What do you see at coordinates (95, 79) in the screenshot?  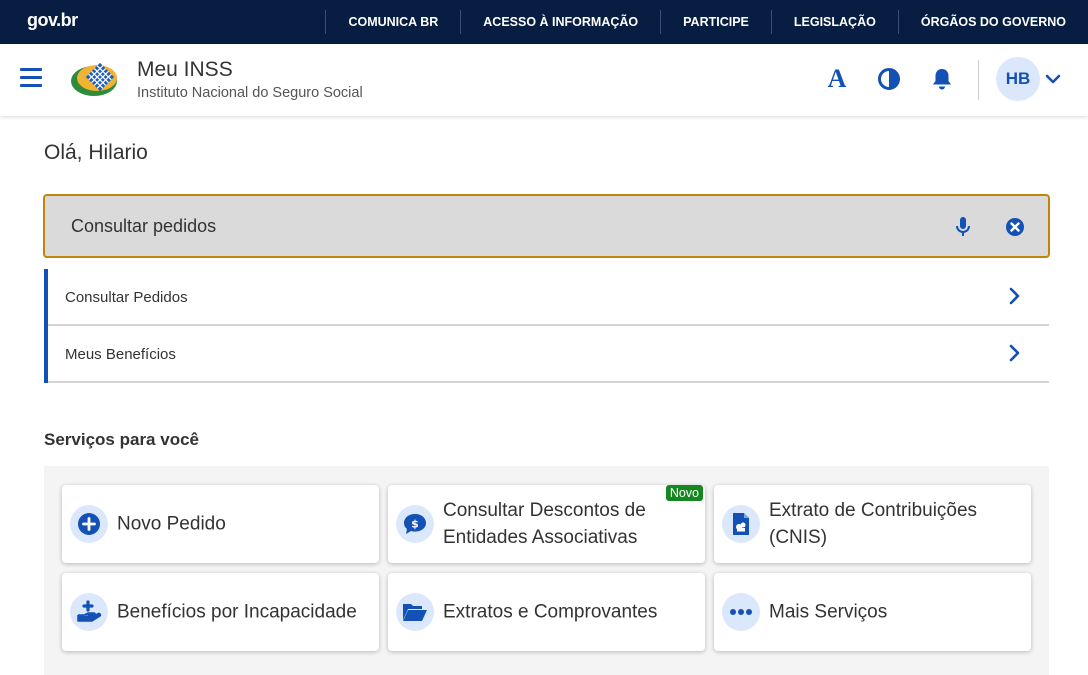 I see `inss-logo-icon` at bounding box center [95, 79].